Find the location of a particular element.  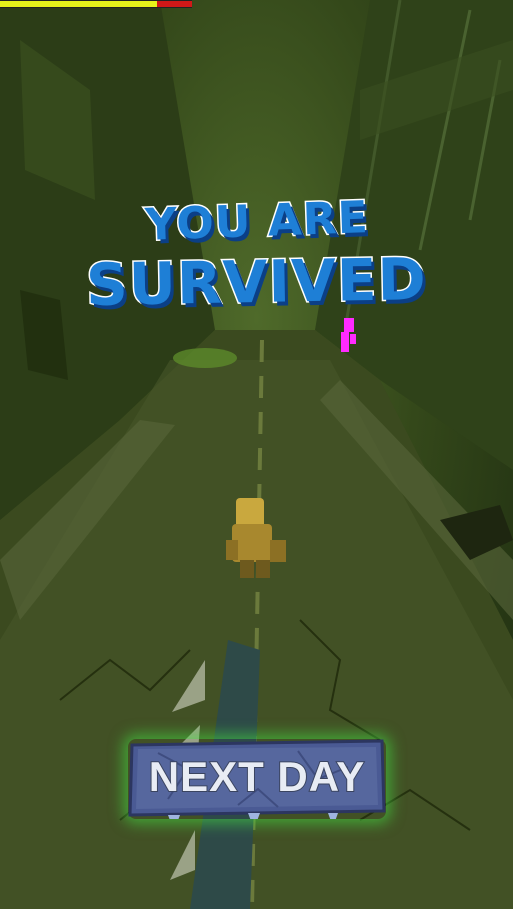

result-title-line1: YOU ARE is located at coordinates (256, 222).